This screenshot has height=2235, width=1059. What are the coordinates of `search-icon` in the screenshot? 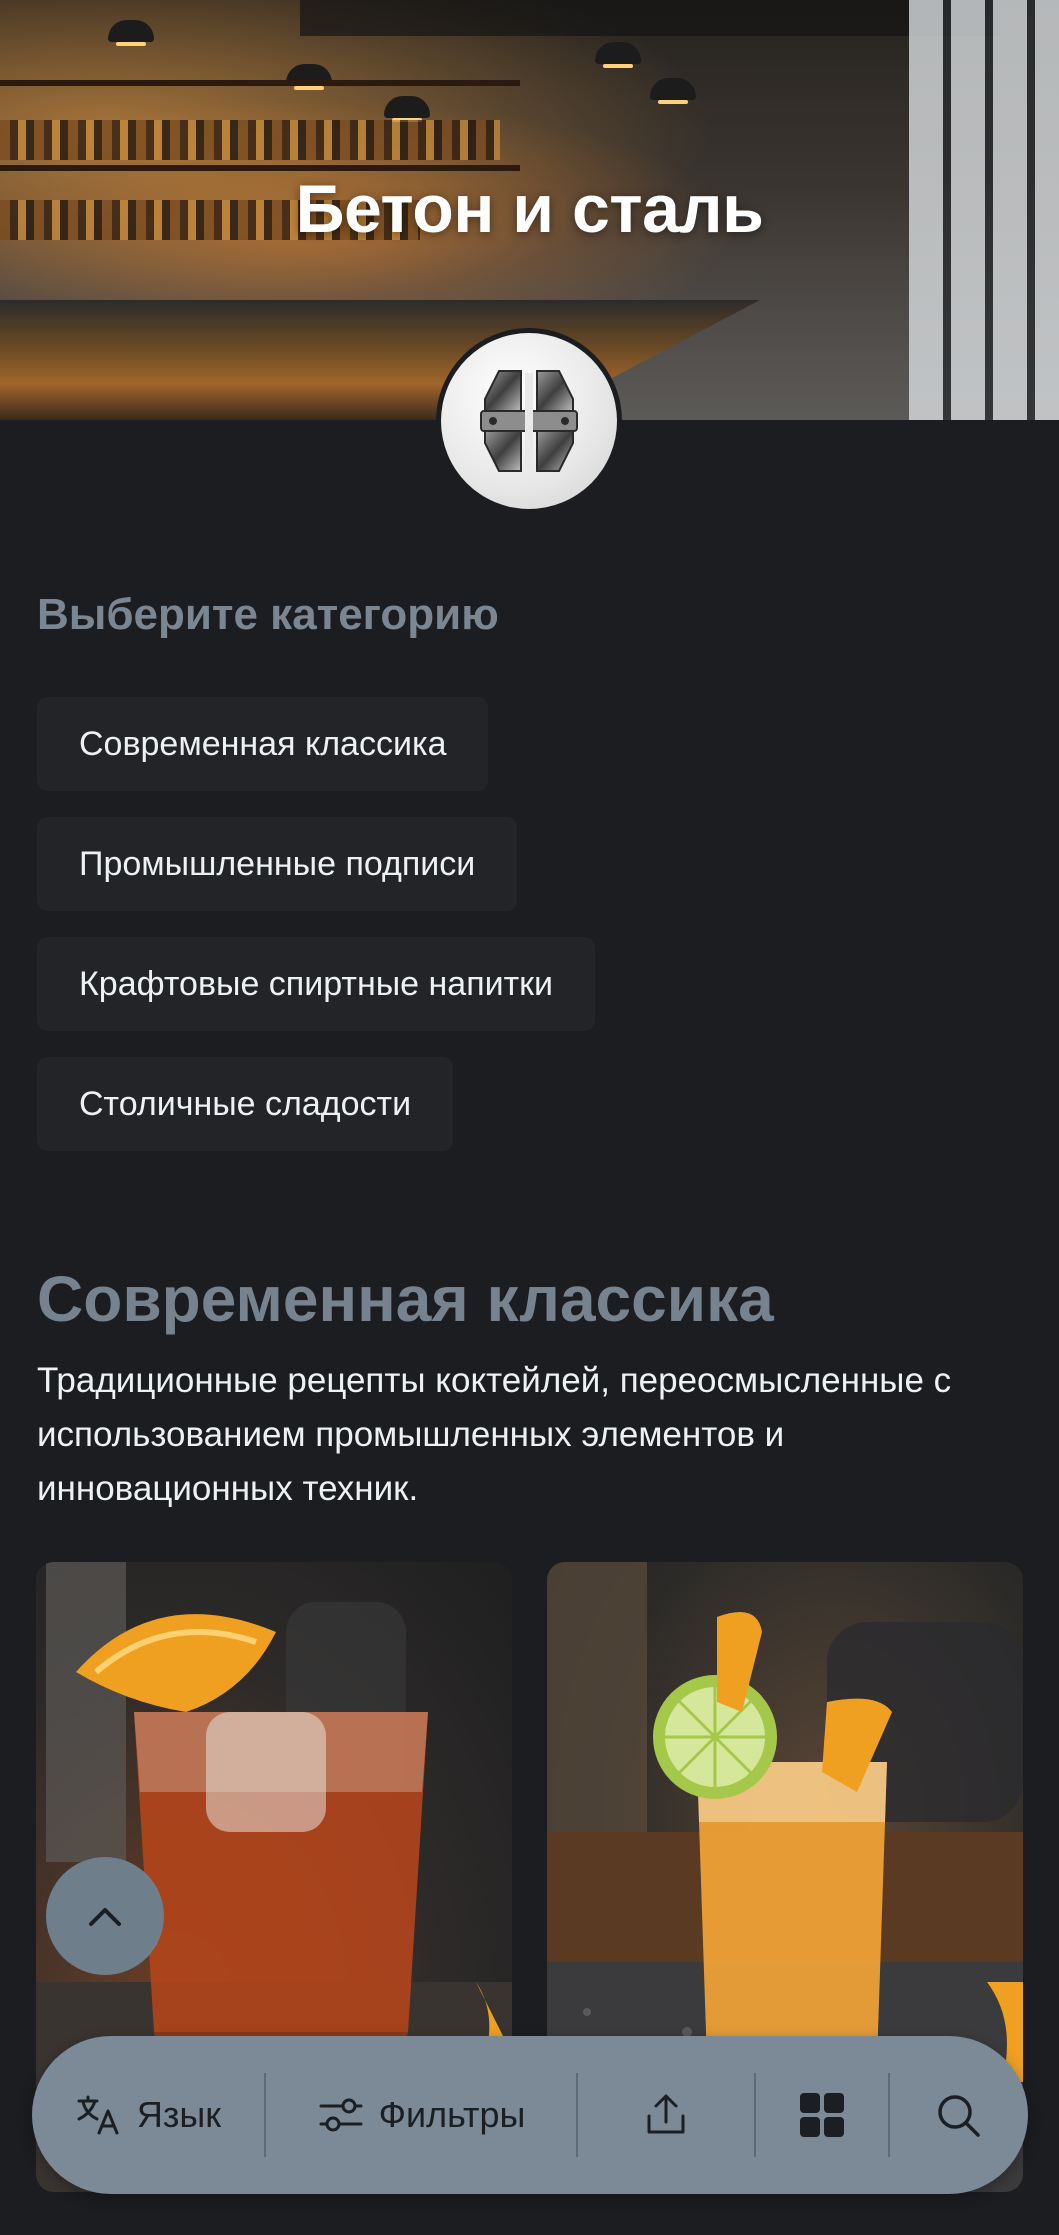 It's located at (959, 2116).